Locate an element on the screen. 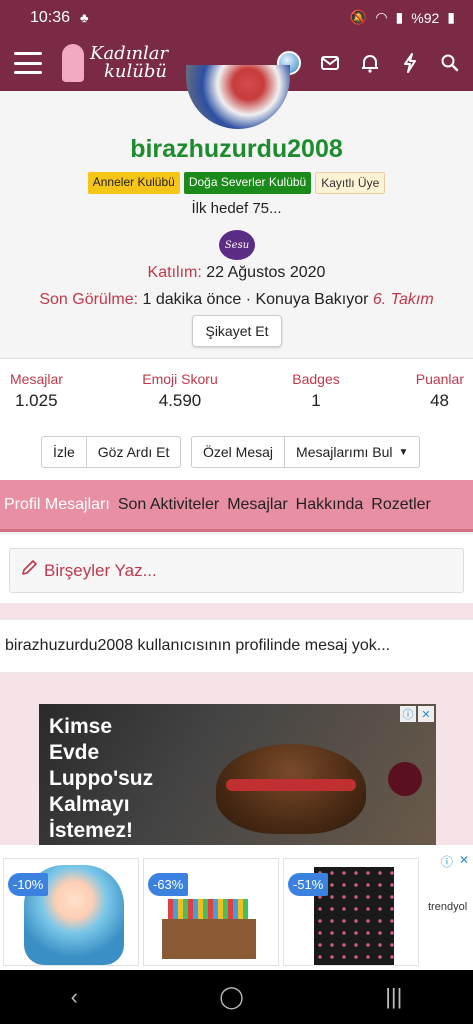  menu-icon is located at coordinates (28, 63).